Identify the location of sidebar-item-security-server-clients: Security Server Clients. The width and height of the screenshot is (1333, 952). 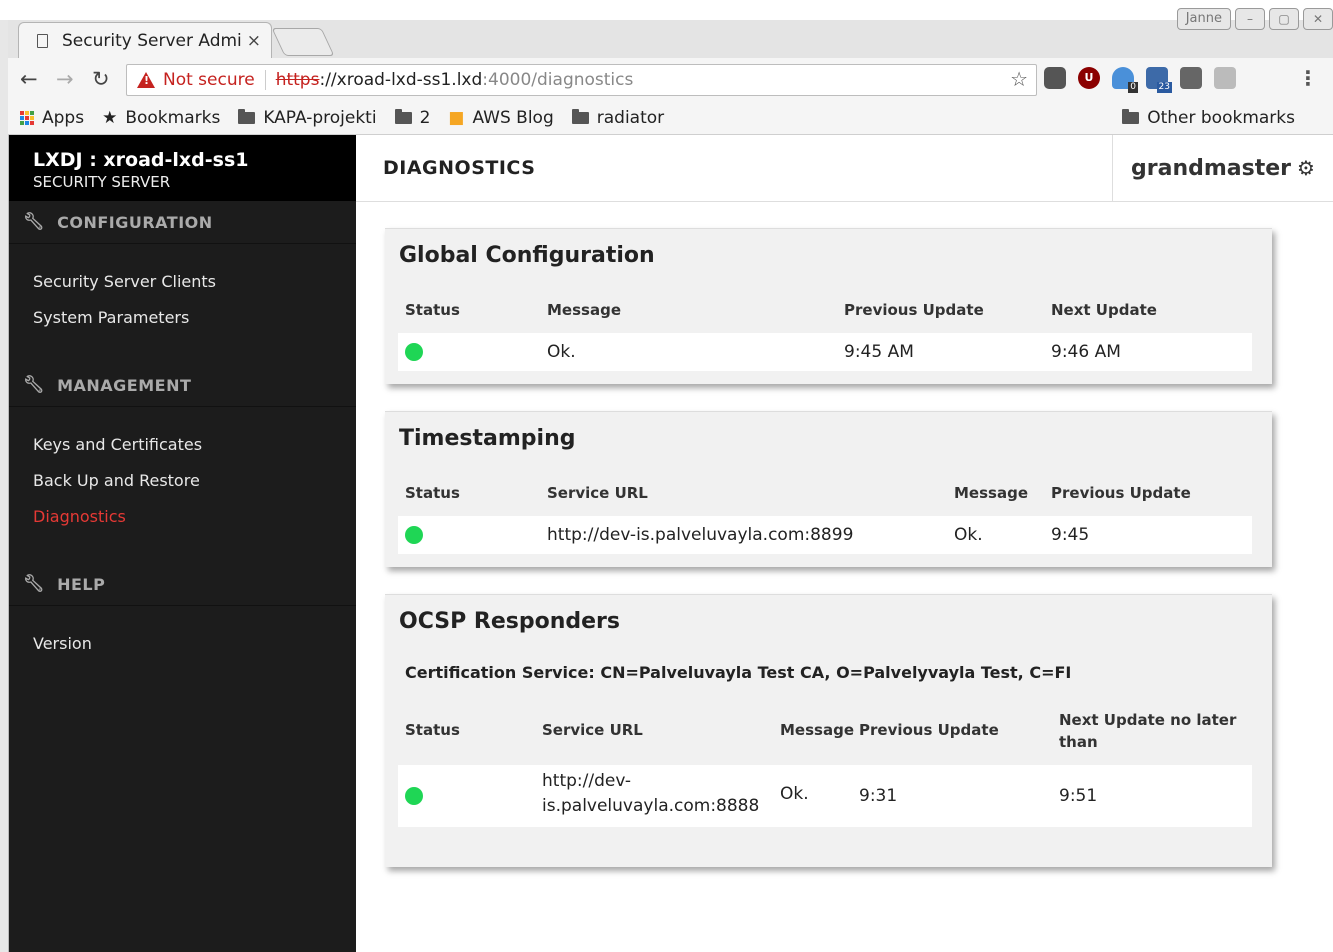
(182, 282).